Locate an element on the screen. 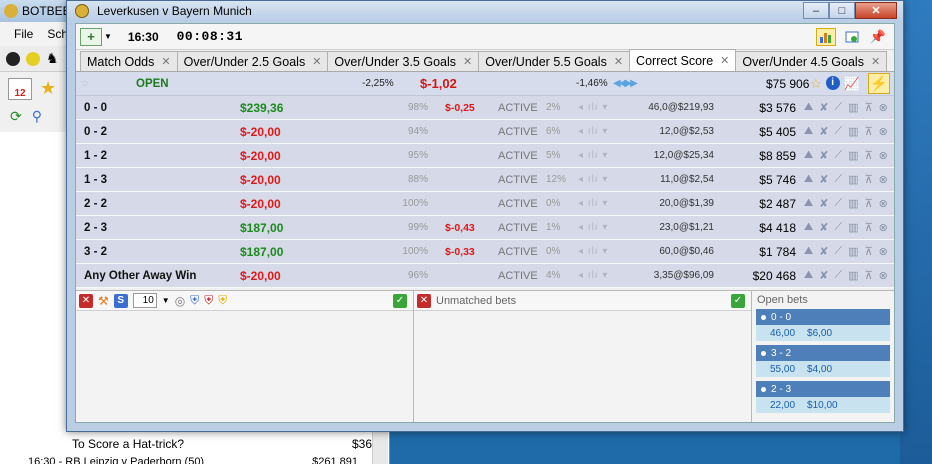 The width and height of the screenshot is (932, 464). market-window-titlebar: Leverkusen v Bayern Munich is located at coordinates (485, 11).